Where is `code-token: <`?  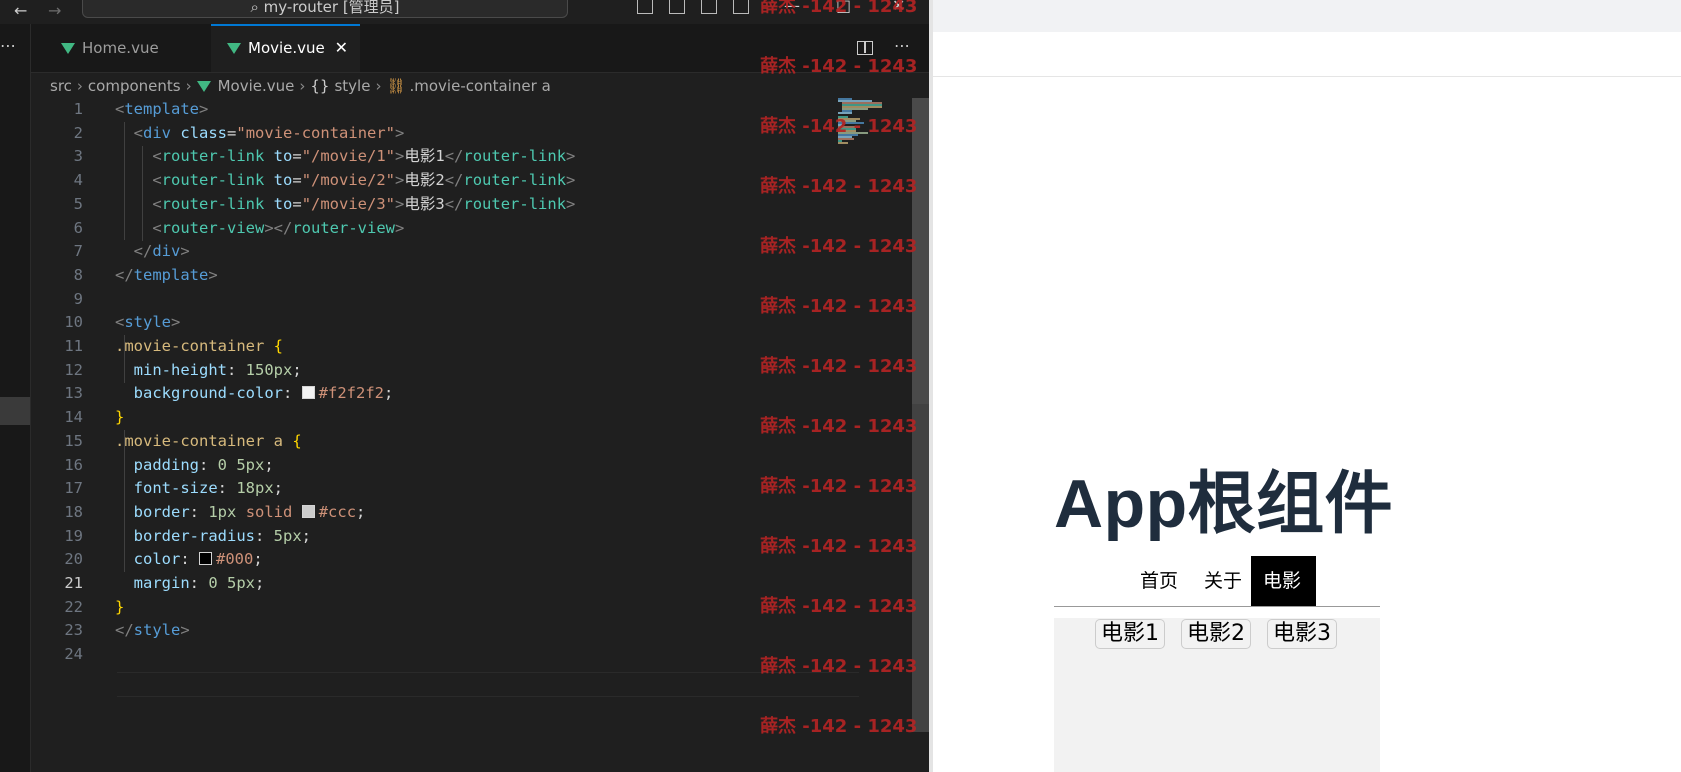
code-token: < is located at coordinates (157, 180).